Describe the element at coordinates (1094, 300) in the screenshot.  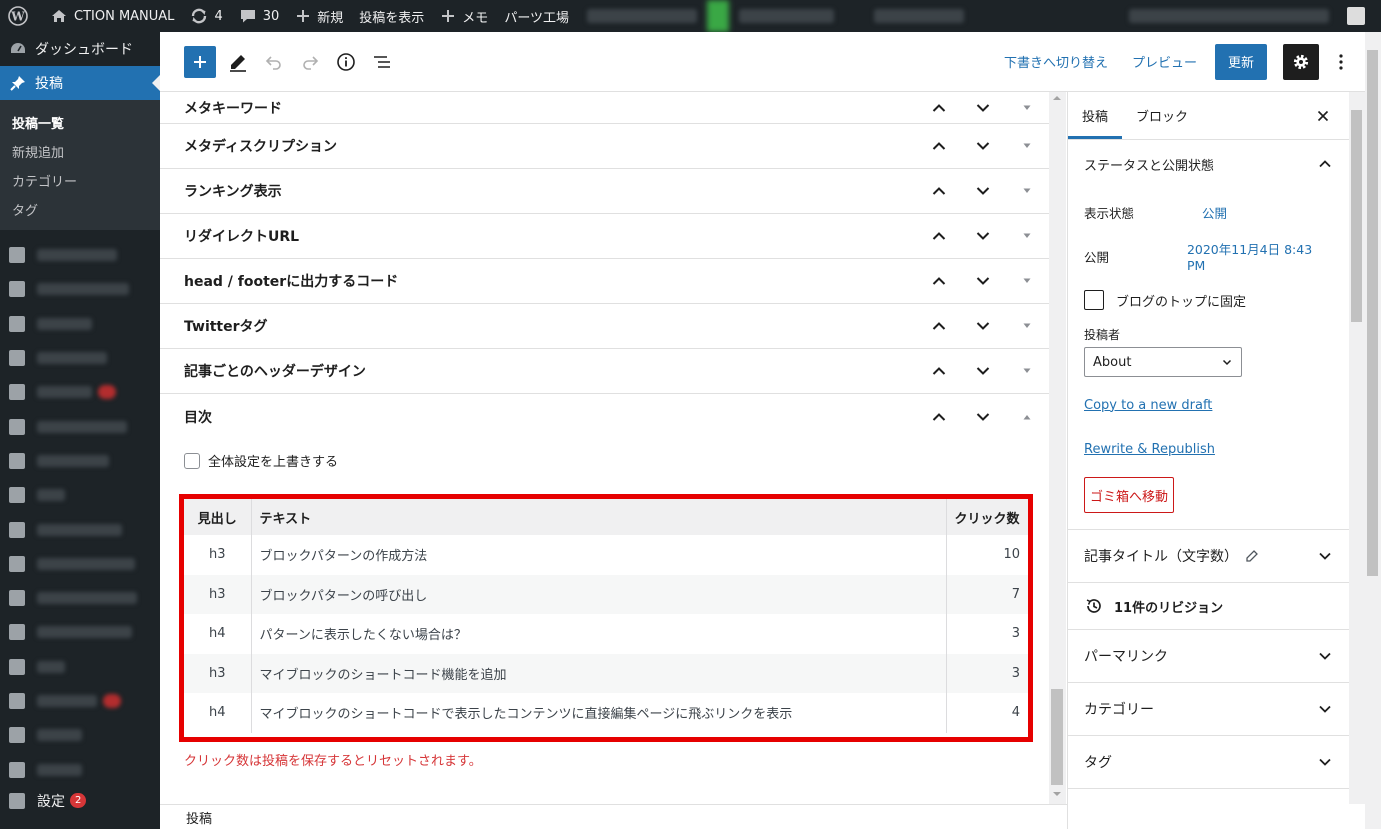
I see `checkbox` at that location.